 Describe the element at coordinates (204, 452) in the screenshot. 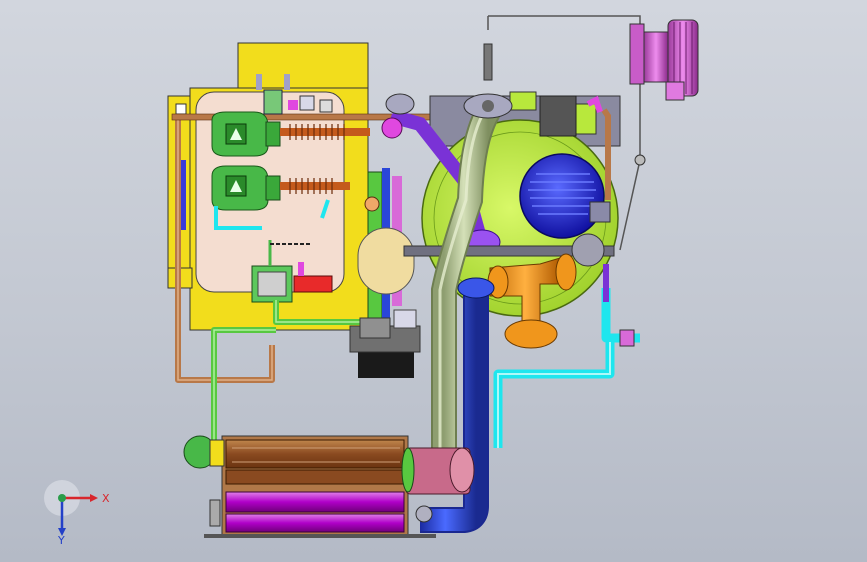

I see `heat-exchanger-pump` at that location.